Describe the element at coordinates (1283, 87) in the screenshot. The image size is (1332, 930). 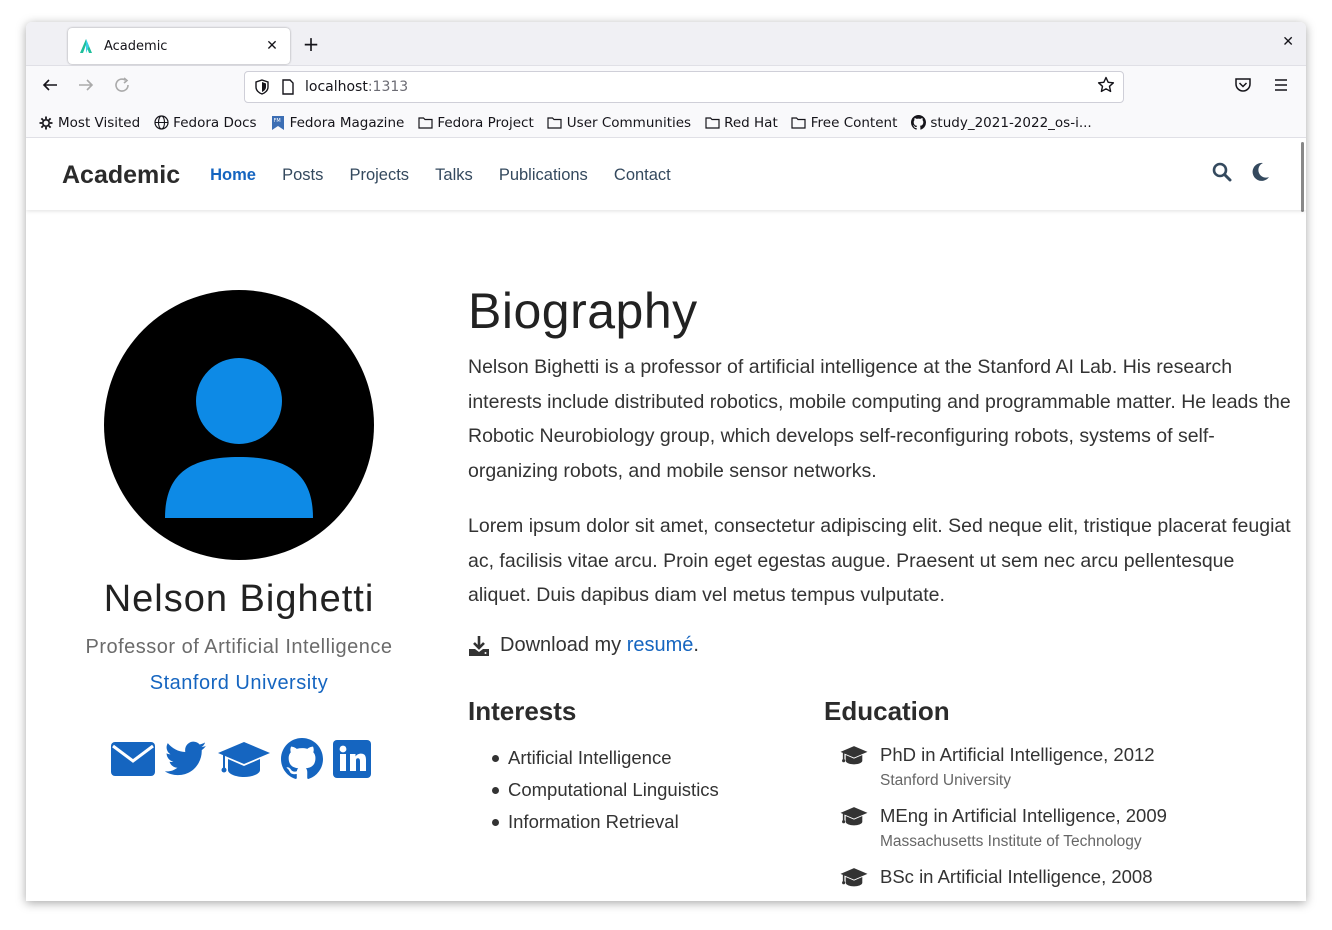
I see `hamburger-menu-icon` at that location.